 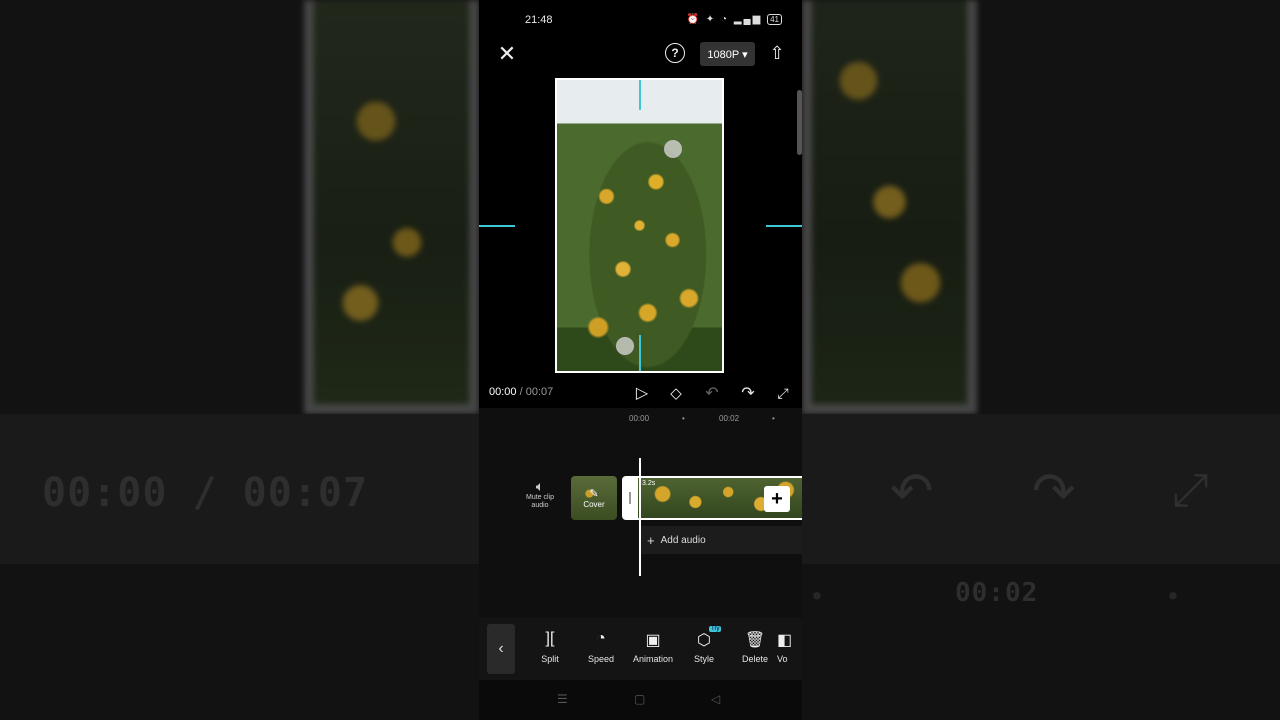 What do you see at coordinates (507, 54) in the screenshot?
I see `close-icon: ✕` at bounding box center [507, 54].